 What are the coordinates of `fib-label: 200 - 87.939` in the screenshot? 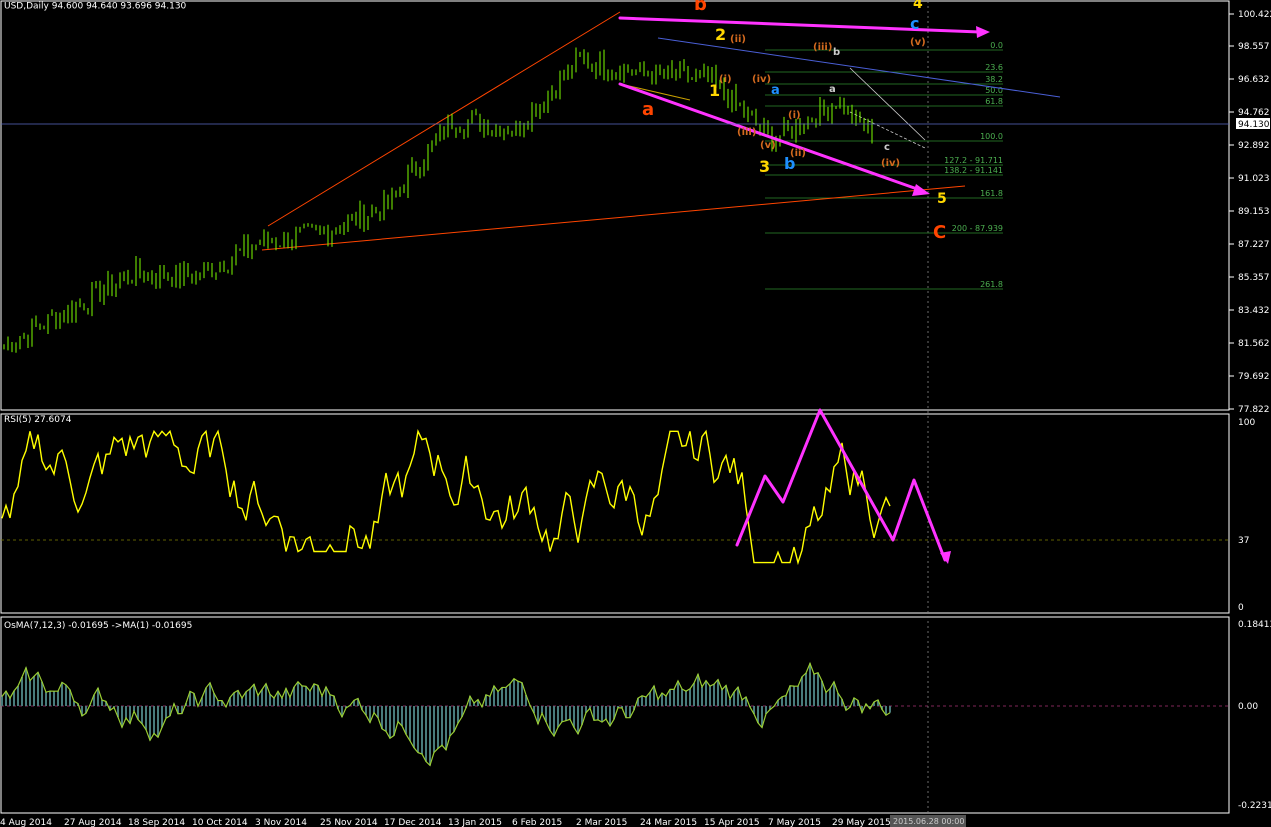 It's located at (977, 228).